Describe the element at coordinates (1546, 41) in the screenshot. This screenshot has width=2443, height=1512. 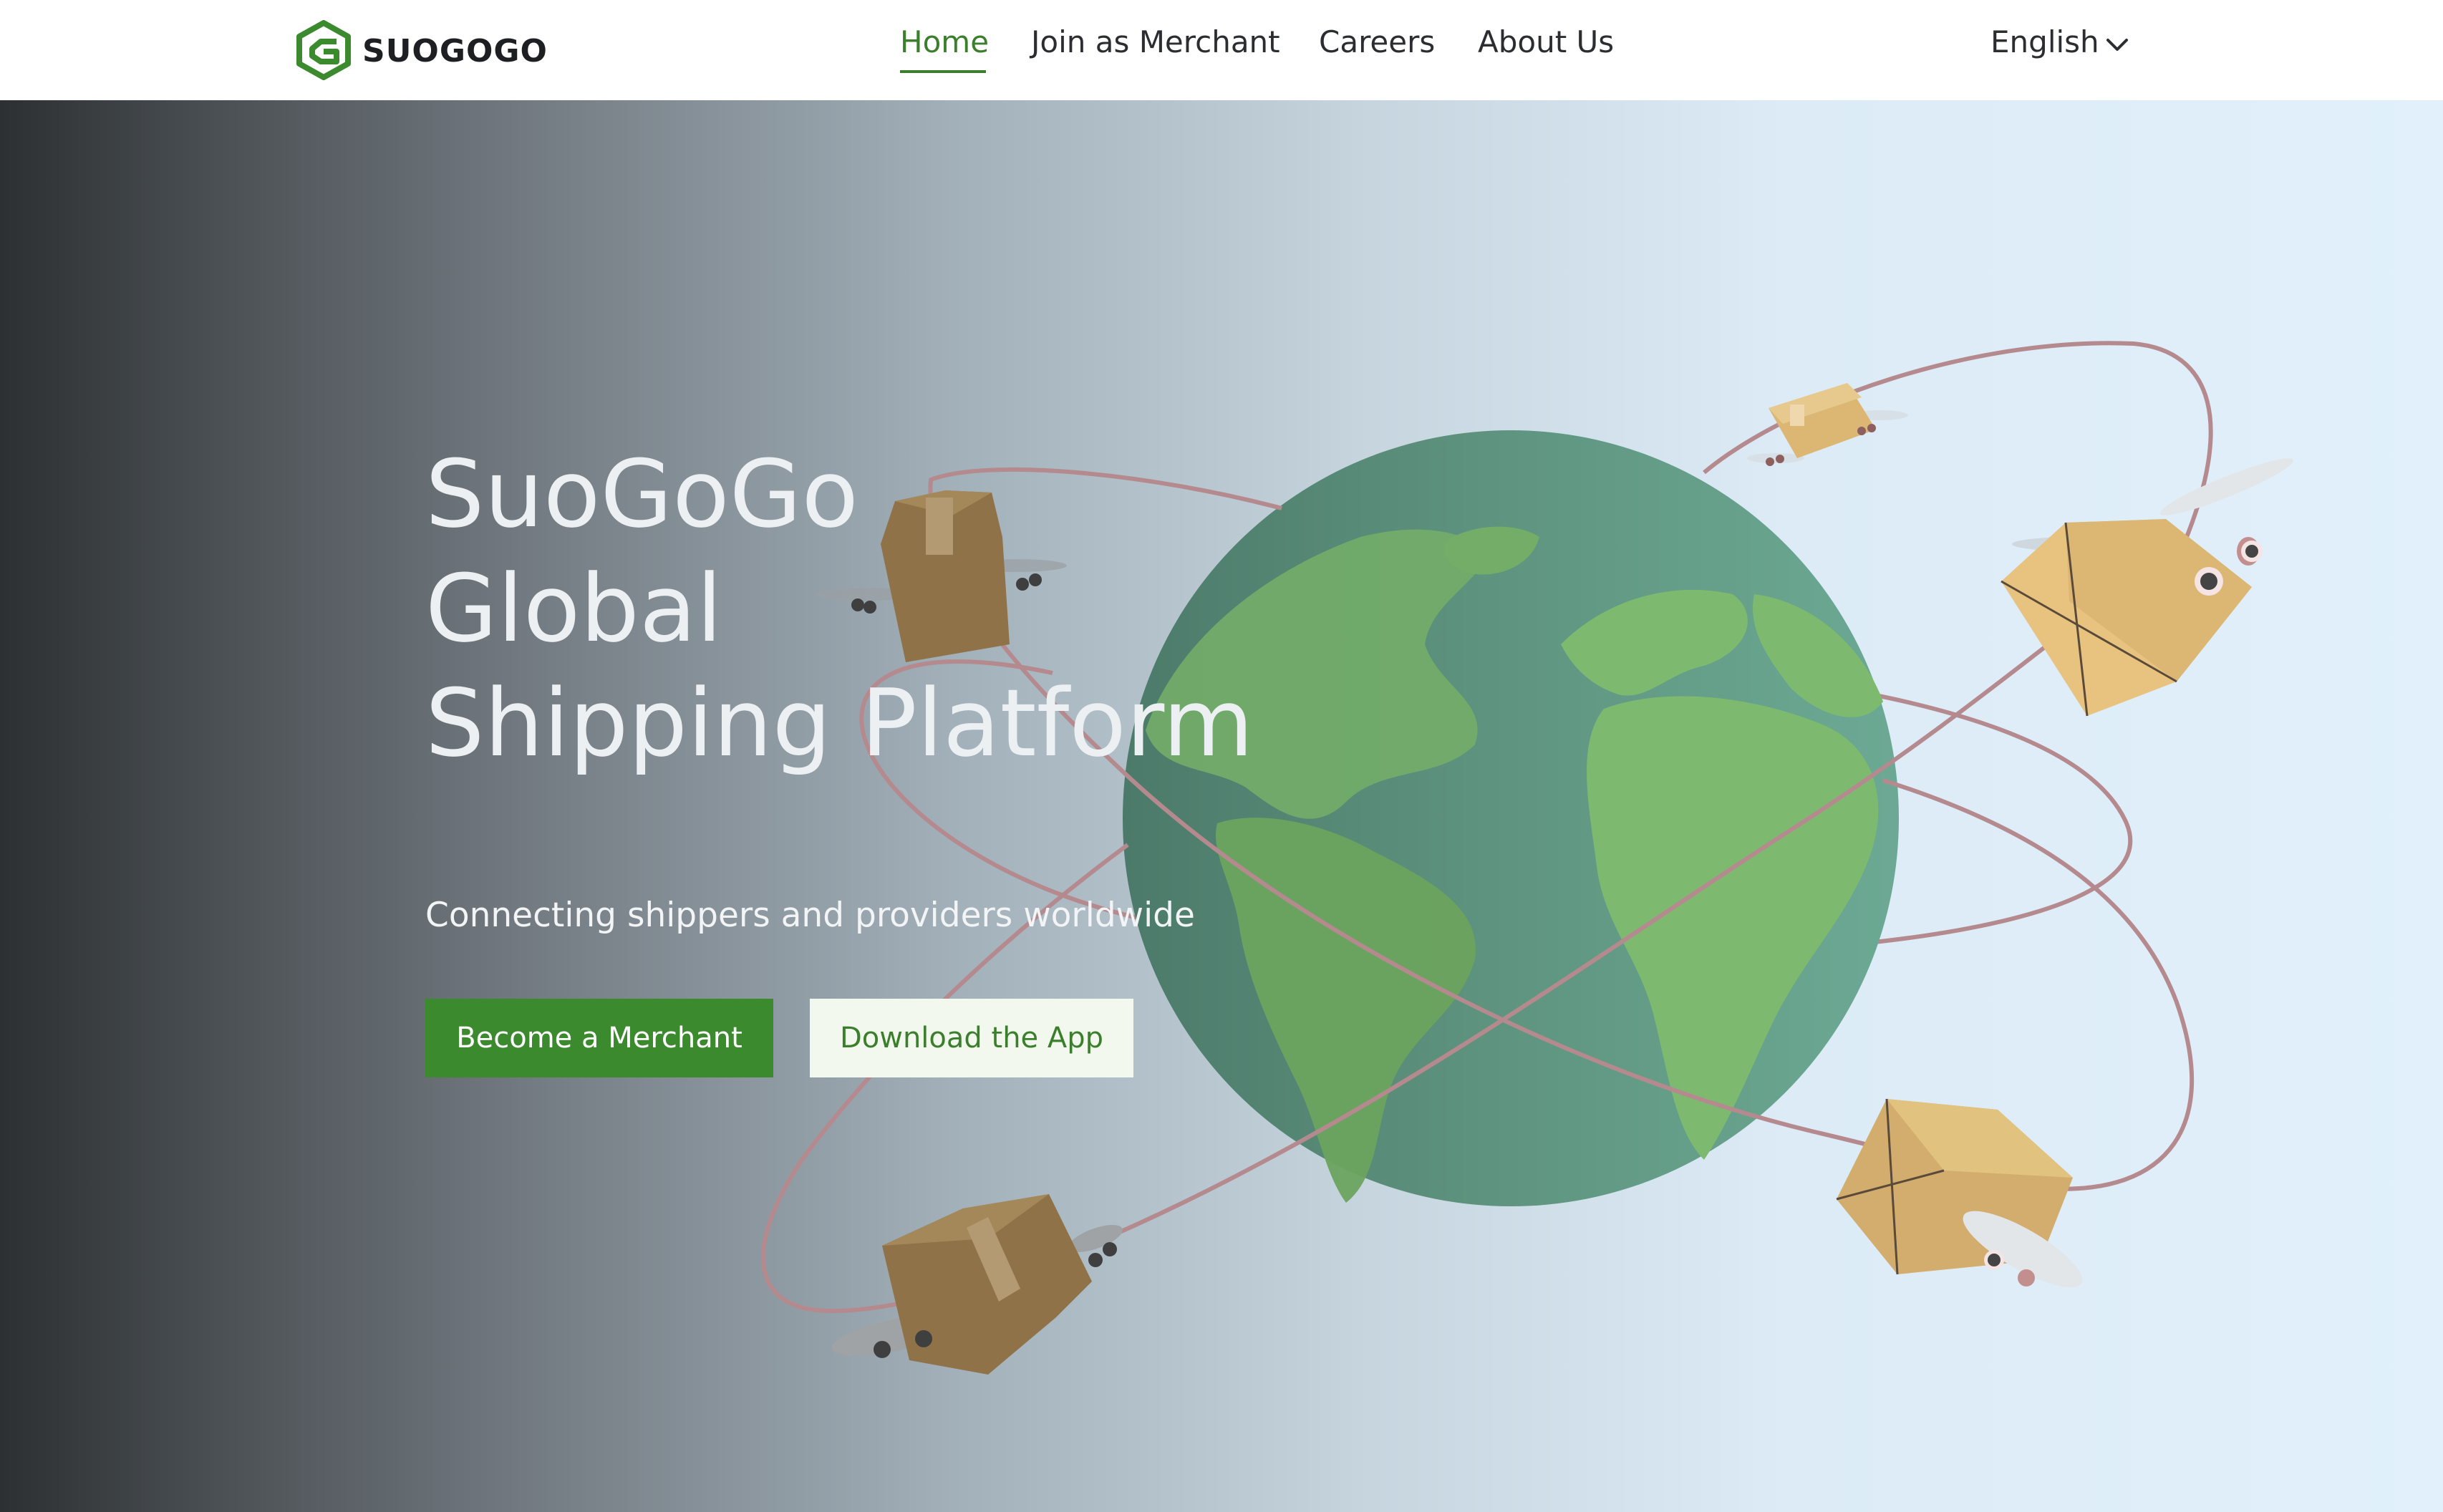
I see `nav-link-about-us: About Us` at that location.